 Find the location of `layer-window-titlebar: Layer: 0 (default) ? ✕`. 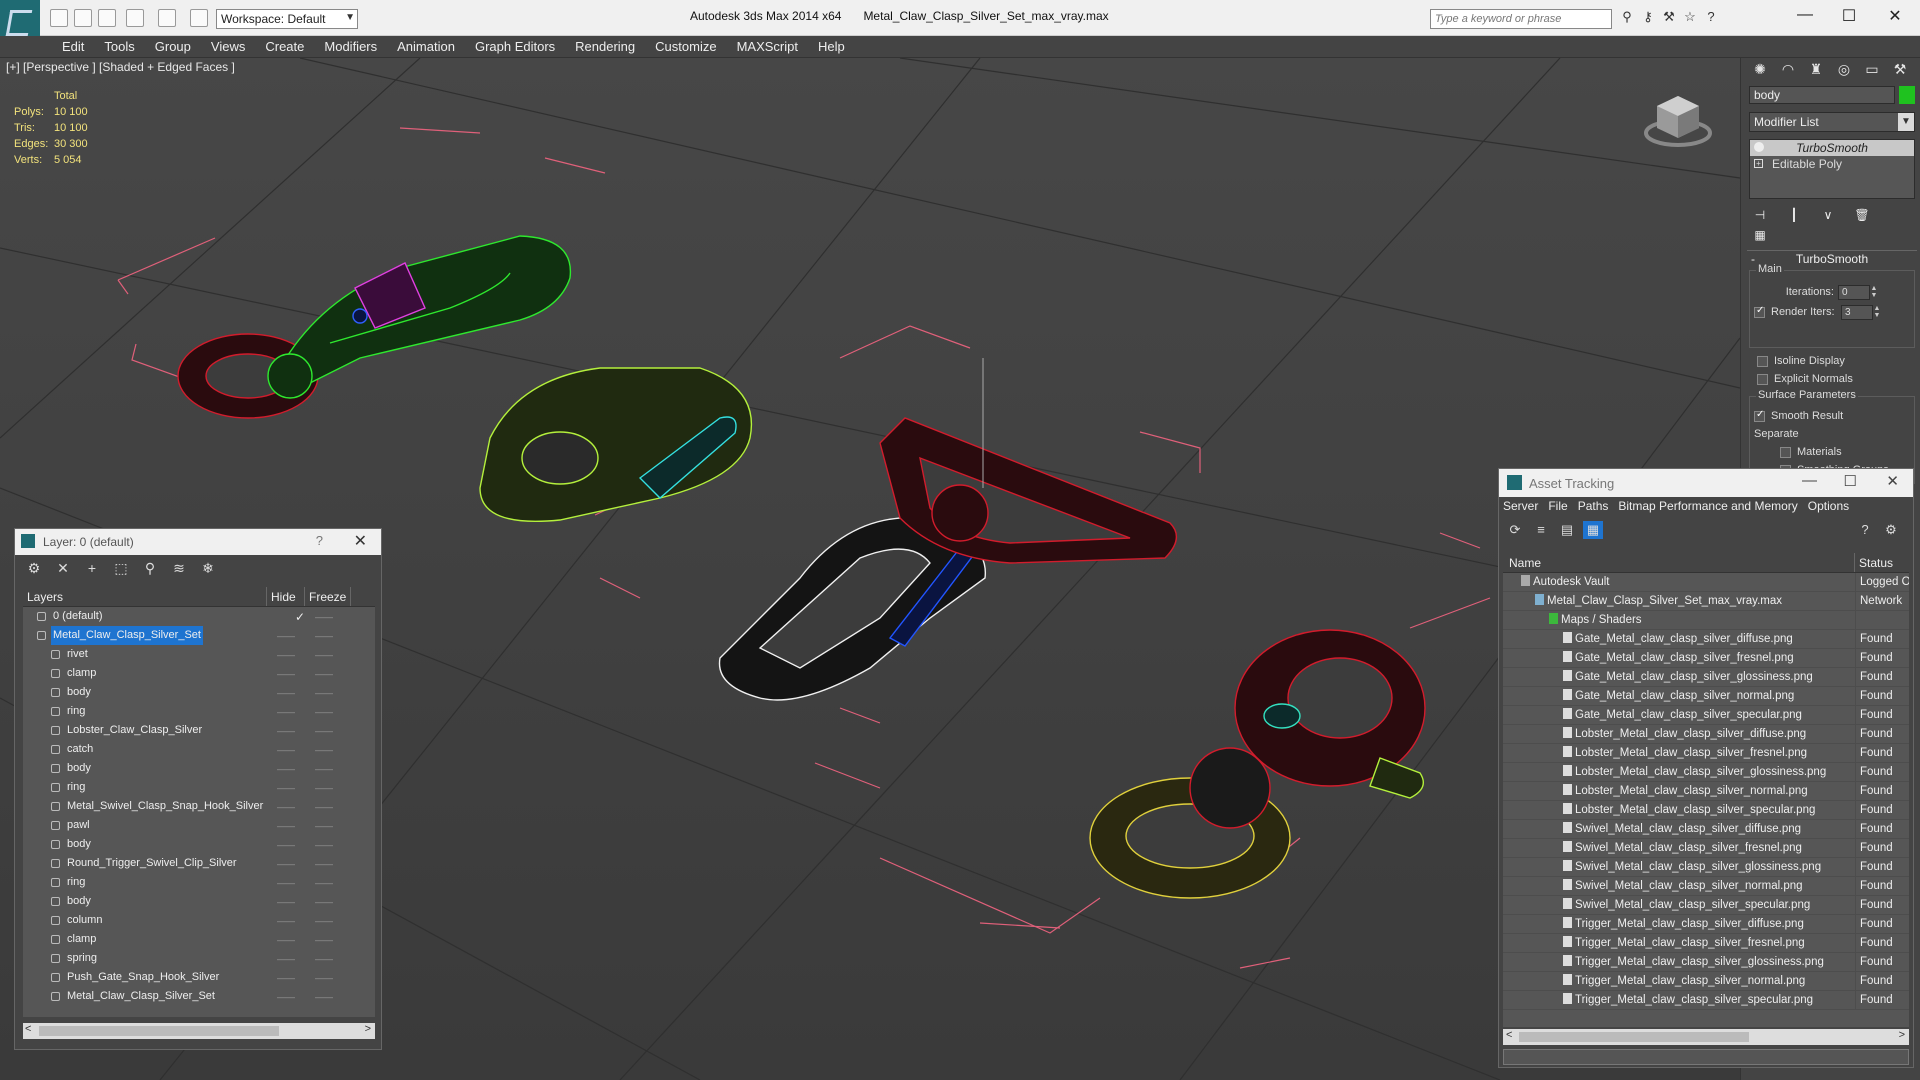

layer-window-titlebar: Layer: 0 (default) ? ✕ is located at coordinates (198, 542).